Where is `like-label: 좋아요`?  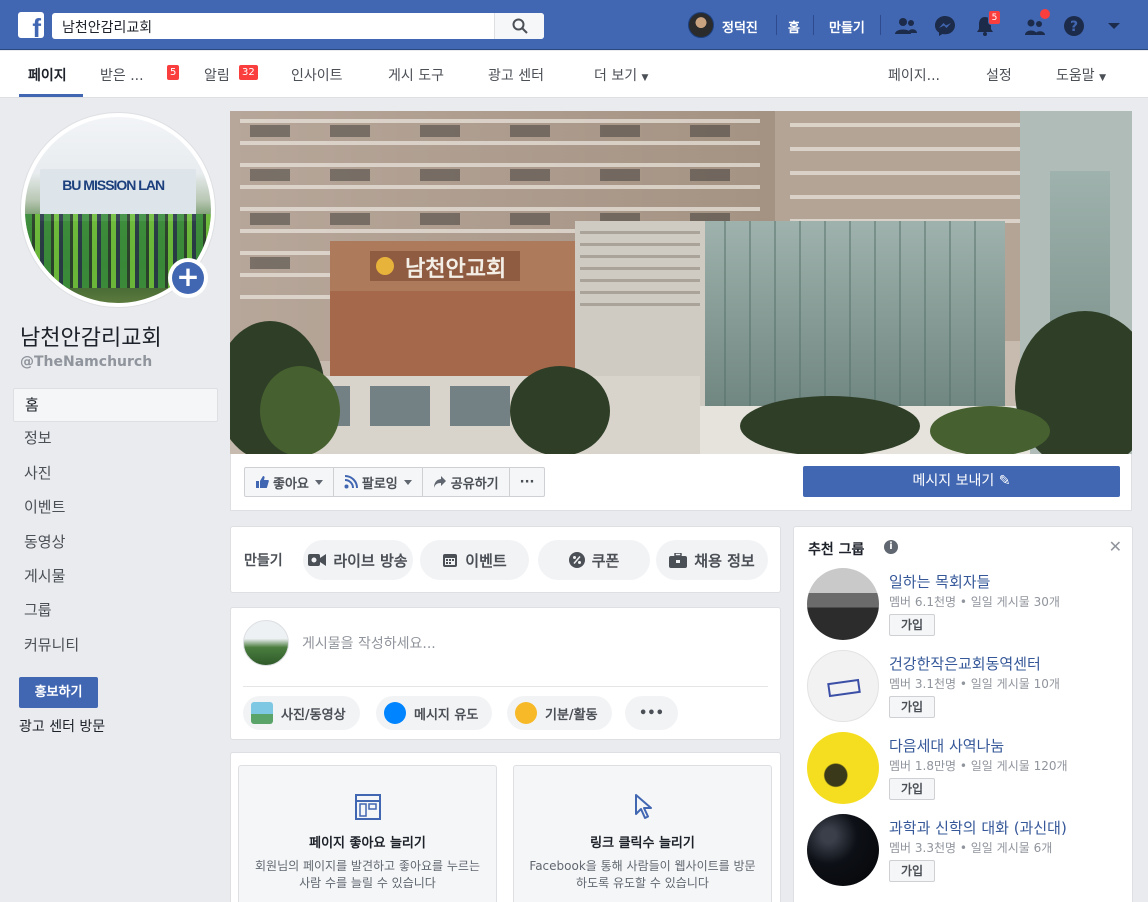 like-label: 좋아요 is located at coordinates (291, 484).